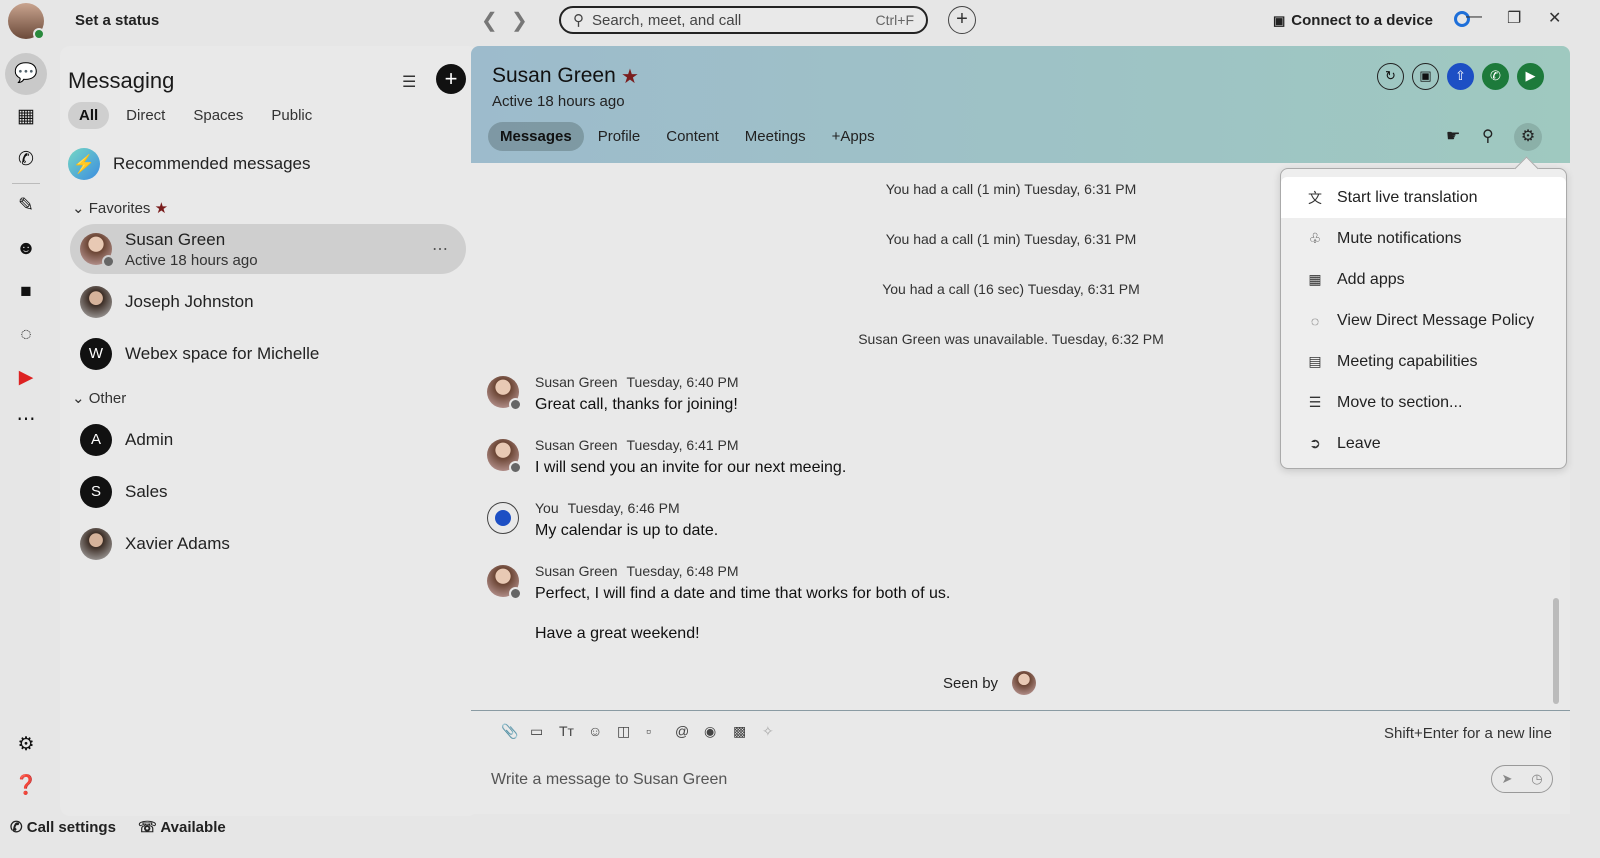  Describe the element at coordinates (117, 20) in the screenshot. I see `set-status-button: Set a status` at that location.